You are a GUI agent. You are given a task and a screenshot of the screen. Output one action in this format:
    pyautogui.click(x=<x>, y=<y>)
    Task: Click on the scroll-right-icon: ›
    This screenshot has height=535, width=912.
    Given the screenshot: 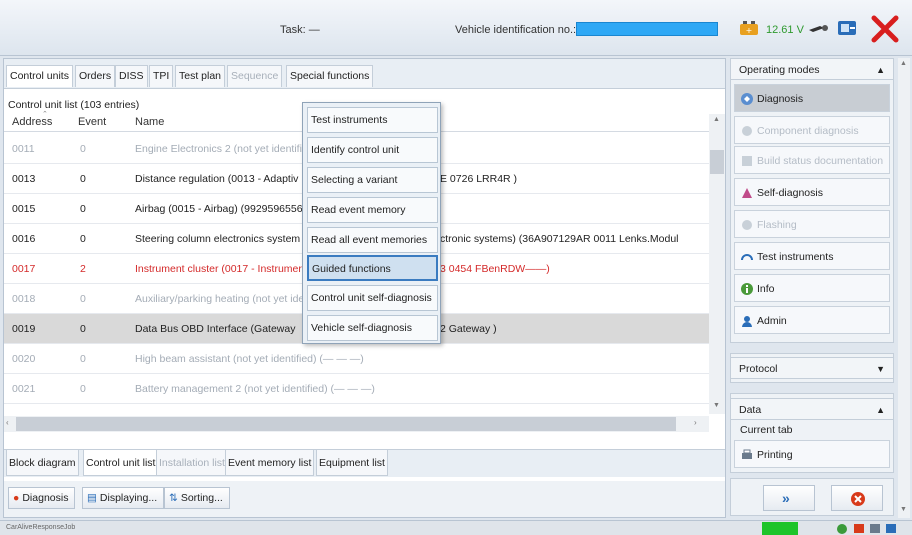 What is the action you would take?
    pyautogui.click(x=695, y=422)
    